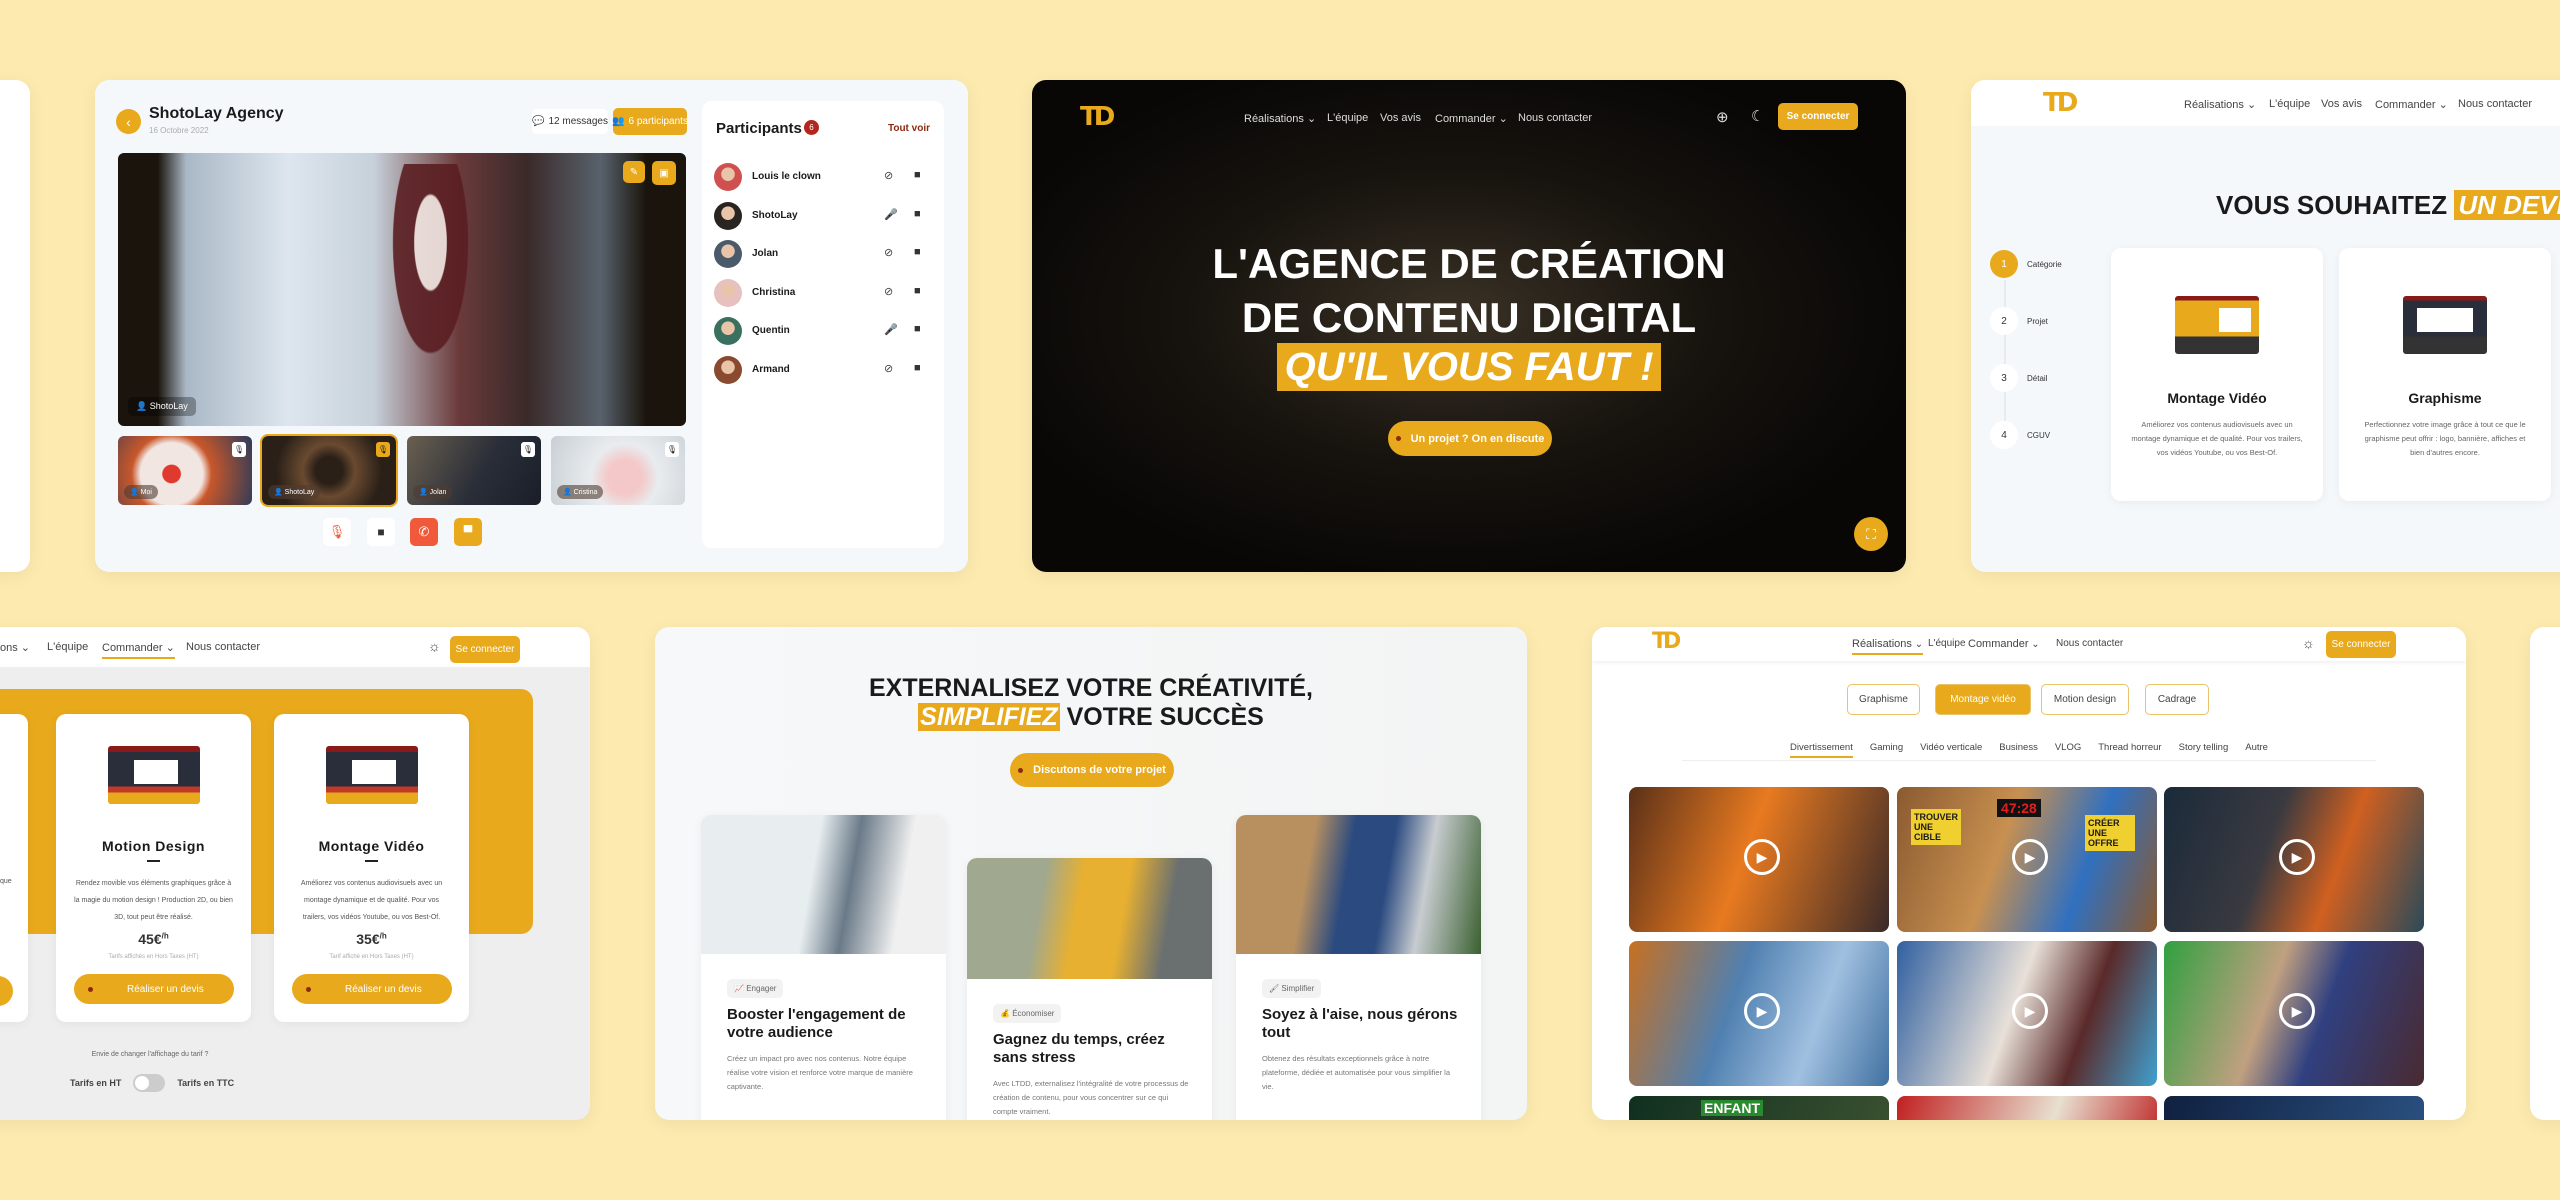 This screenshot has height=1200, width=2560. I want to click on participant-thumbnail: 🎙 👤 Jolan, so click(474, 470).